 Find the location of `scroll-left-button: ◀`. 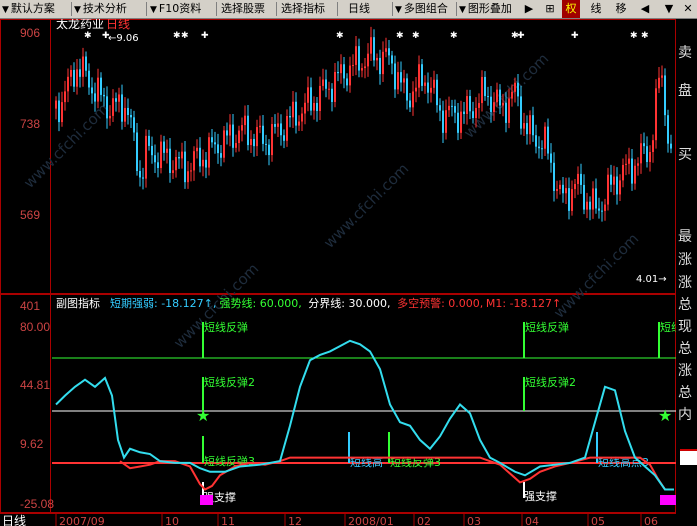

scroll-left-button: ◀ is located at coordinates (645, 9).